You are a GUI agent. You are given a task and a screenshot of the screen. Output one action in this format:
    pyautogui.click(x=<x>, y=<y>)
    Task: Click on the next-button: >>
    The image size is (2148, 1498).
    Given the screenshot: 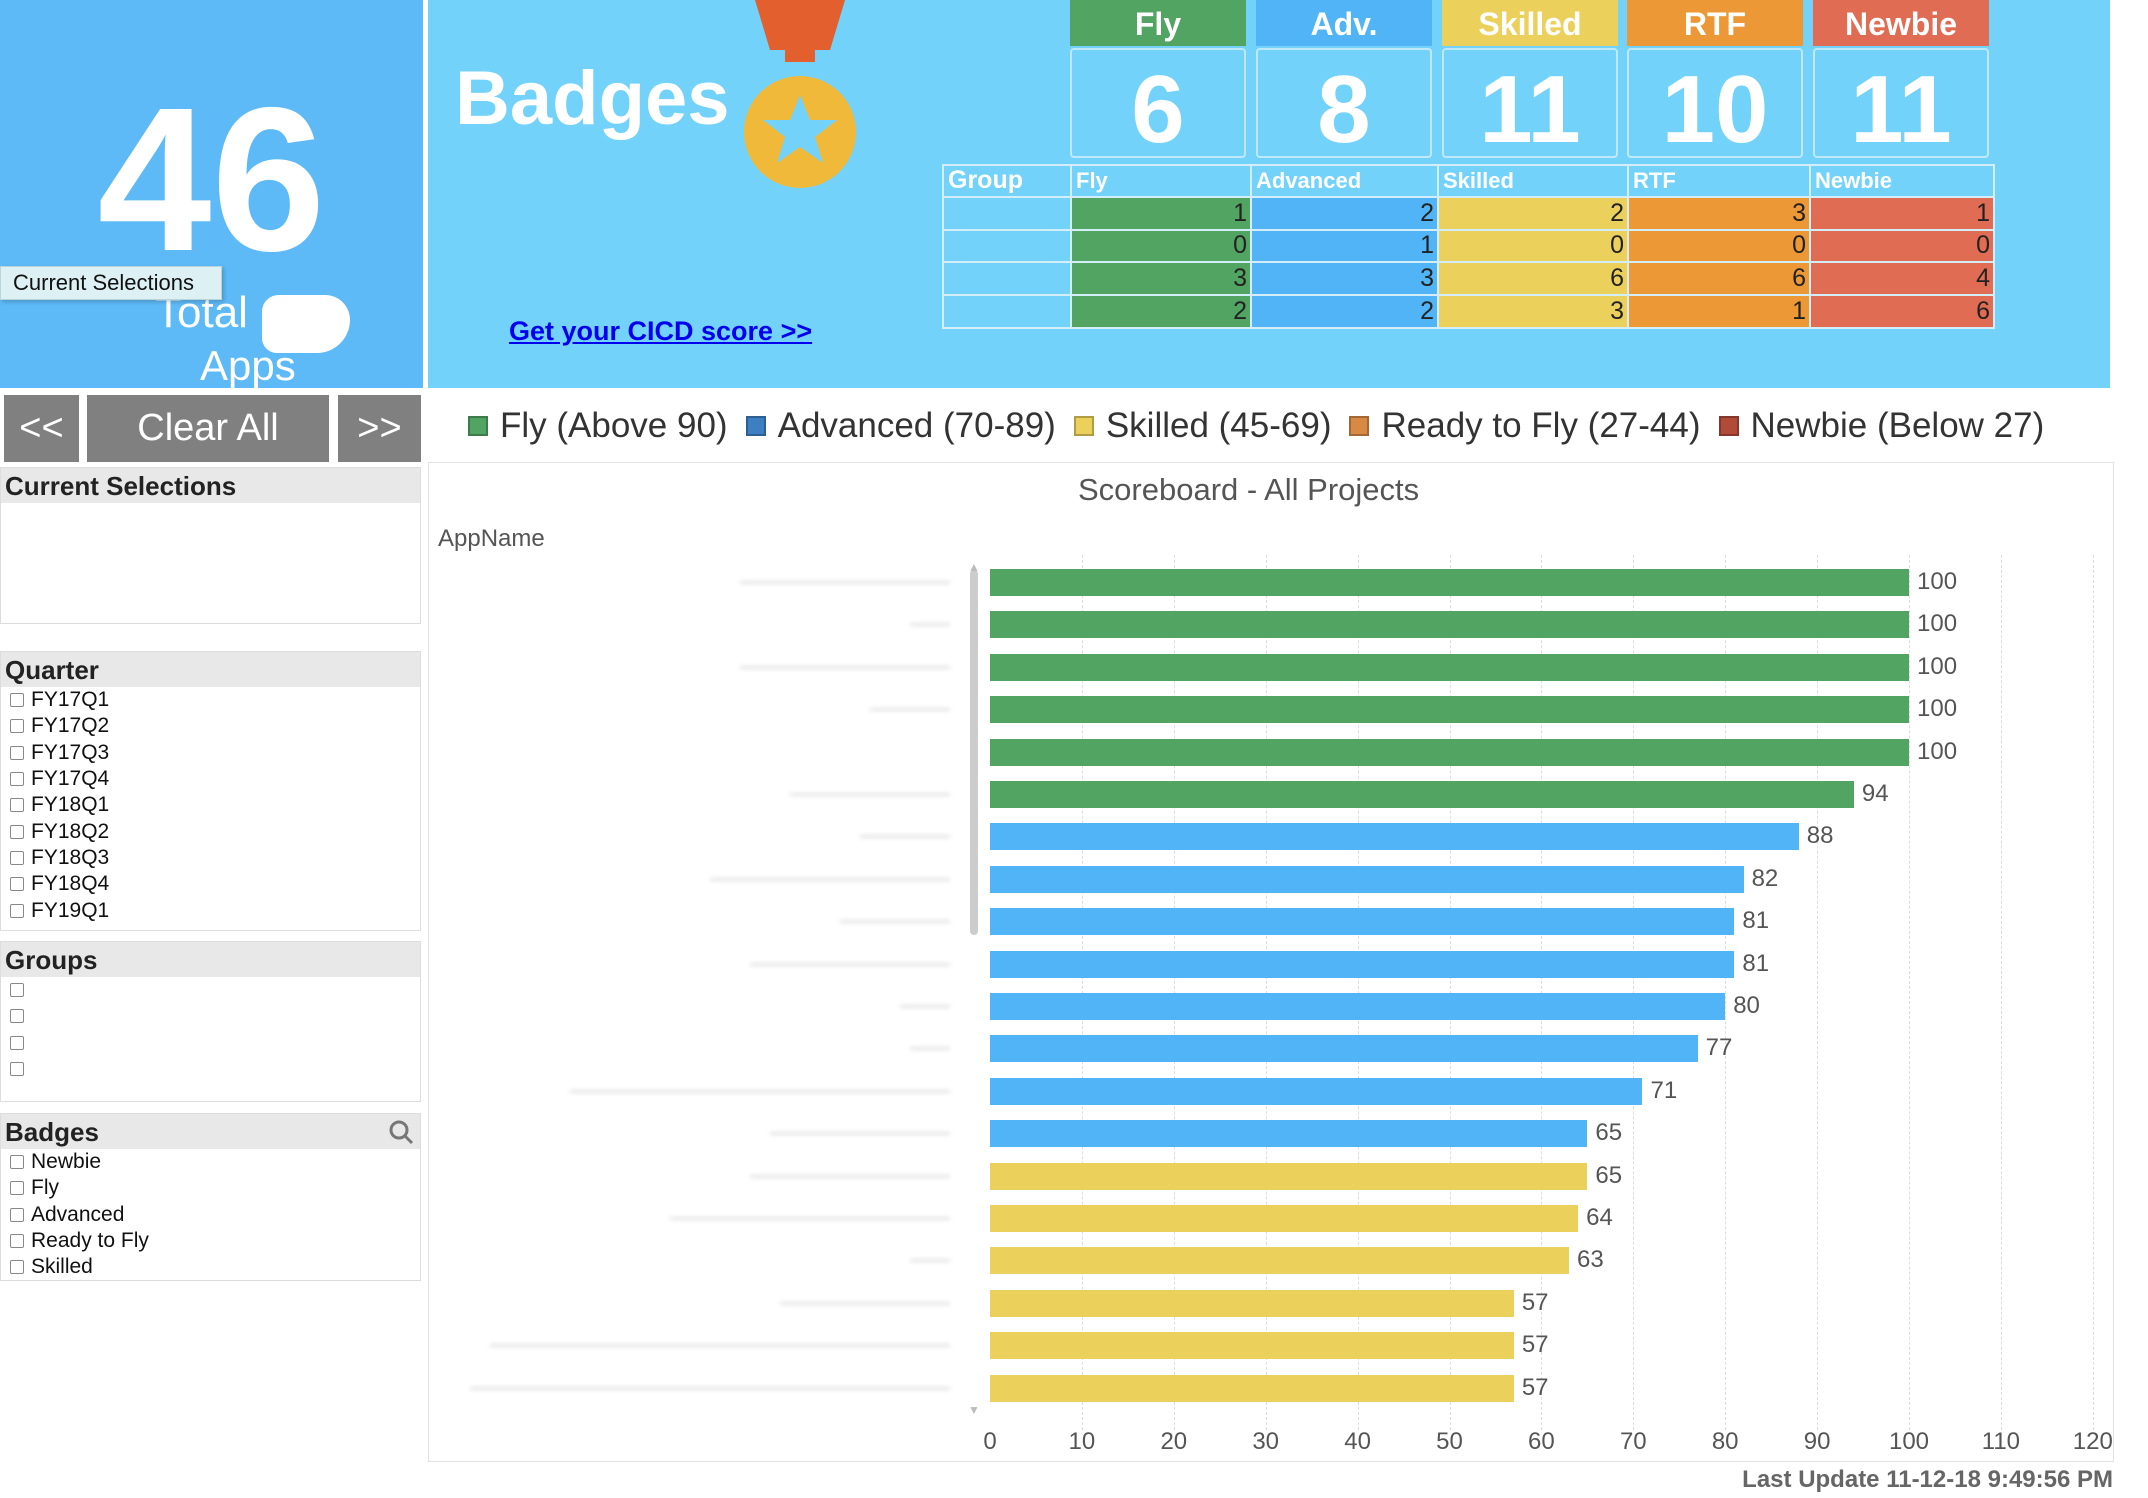 What is the action you would take?
    pyautogui.click(x=379, y=428)
    